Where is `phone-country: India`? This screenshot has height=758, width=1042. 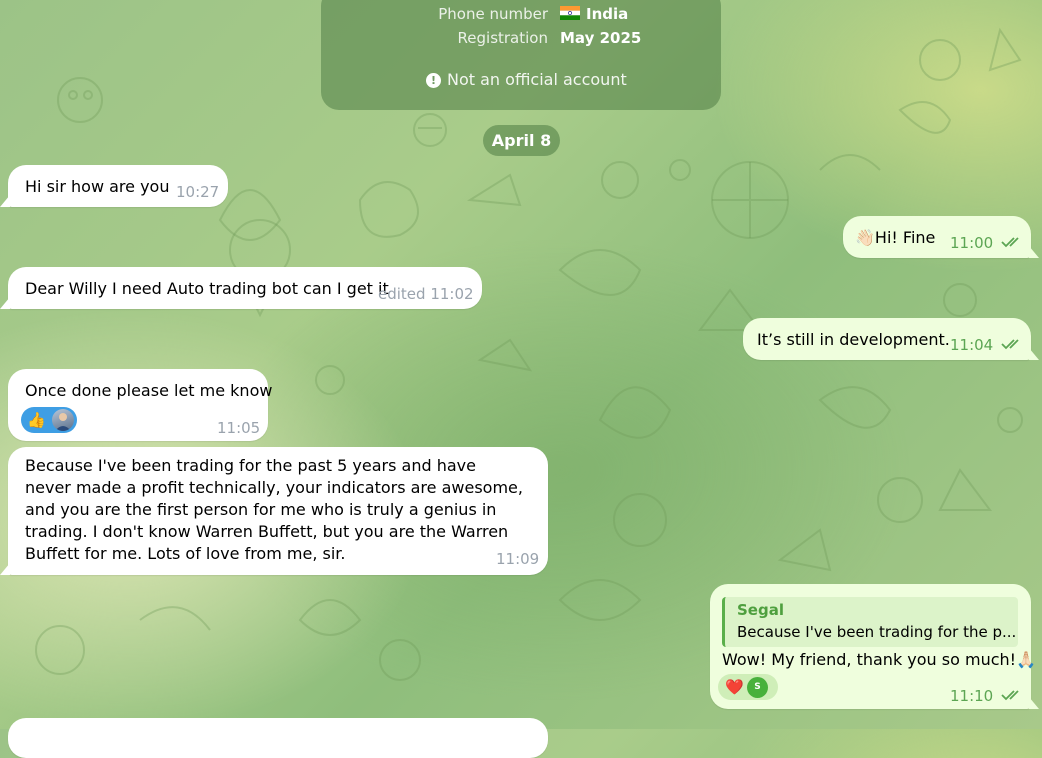 phone-country: India is located at coordinates (607, 14).